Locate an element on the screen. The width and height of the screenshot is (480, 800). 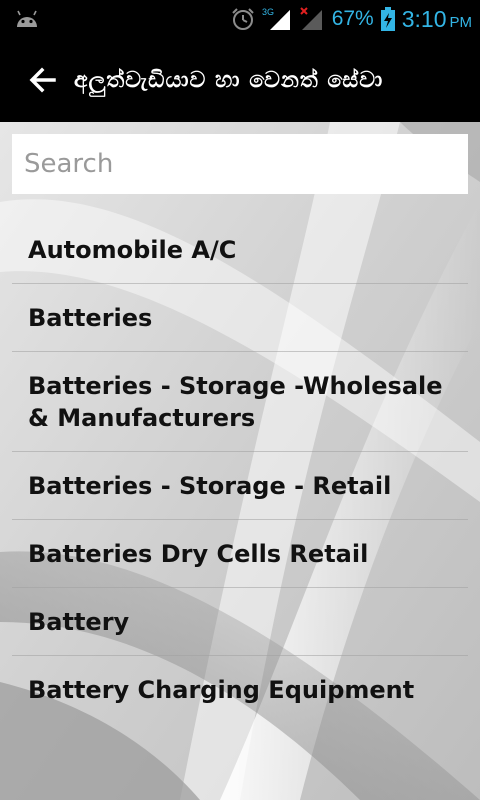
network-type-label: 3G is located at coordinates (268, 12).